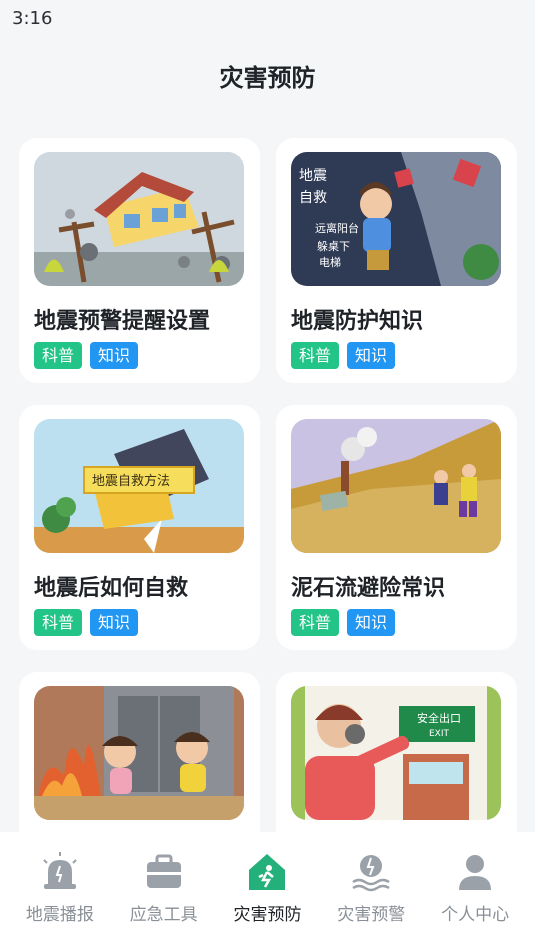  I want to click on person-icon, so click(475, 872).